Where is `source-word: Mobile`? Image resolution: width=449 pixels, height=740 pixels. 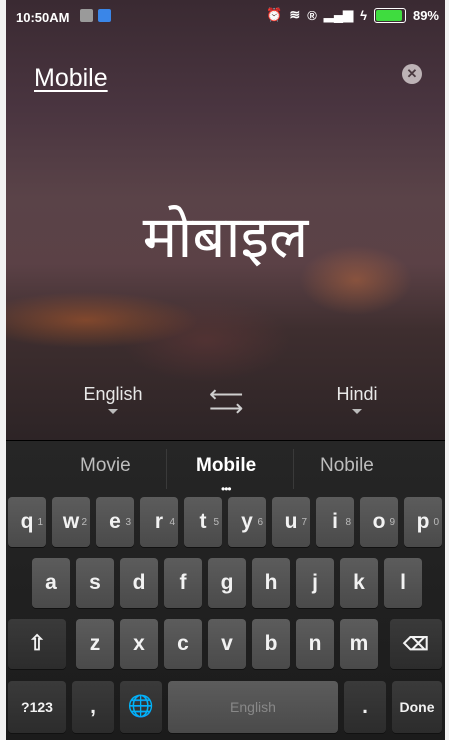 source-word: Mobile is located at coordinates (71, 78).